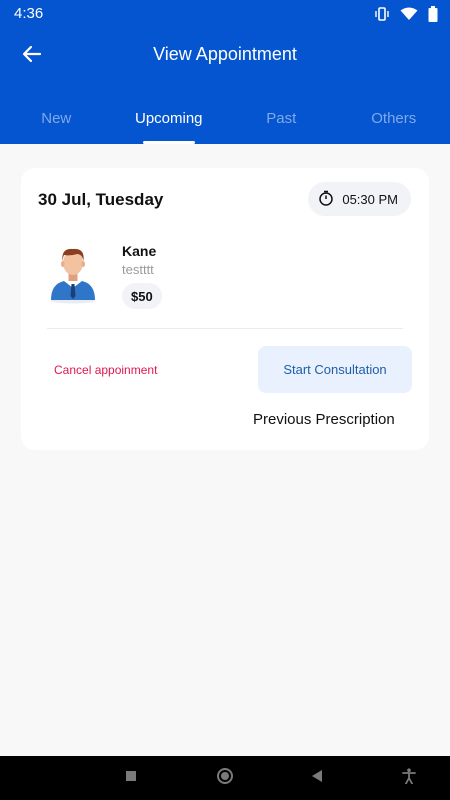 The height and width of the screenshot is (800, 450). Describe the element at coordinates (105, 370) in the screenshot. I see `cancel-appointment-button: Cancel appoinment` at that location.